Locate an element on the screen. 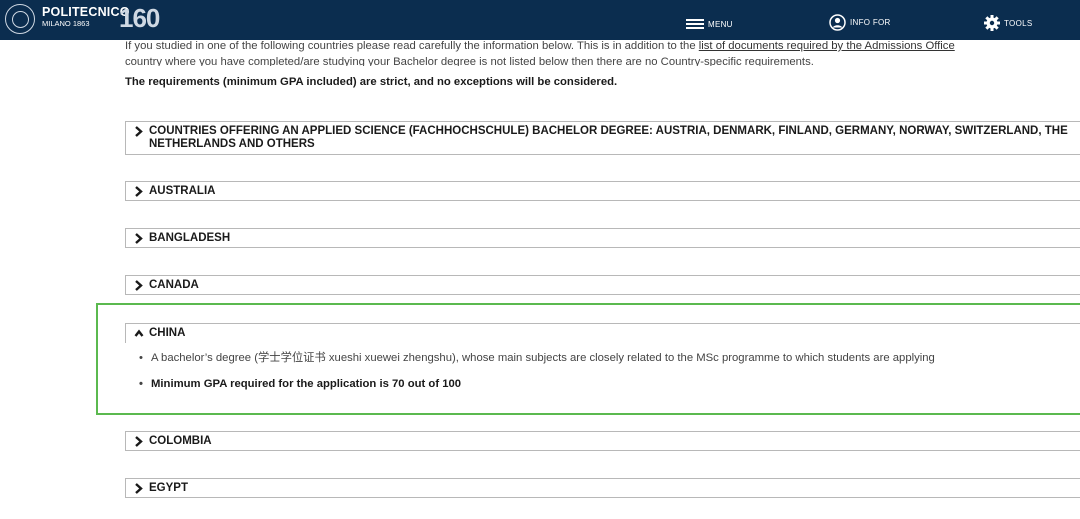 This screenshot has height=519, width=1080. gear-icon is located at coordinates (992, 23).